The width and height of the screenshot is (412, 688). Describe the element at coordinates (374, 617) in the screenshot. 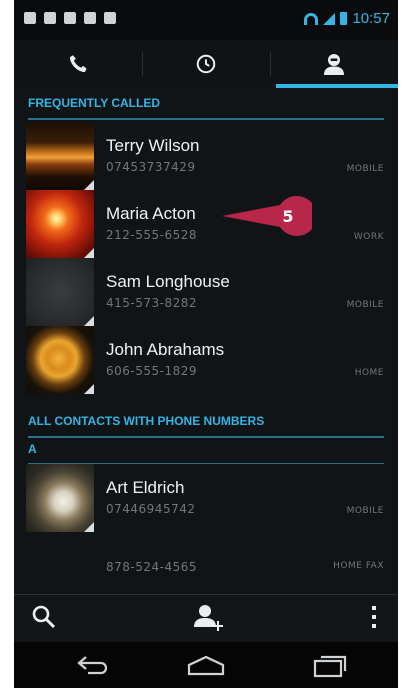

I see `overflow-menu-icon` at that location.